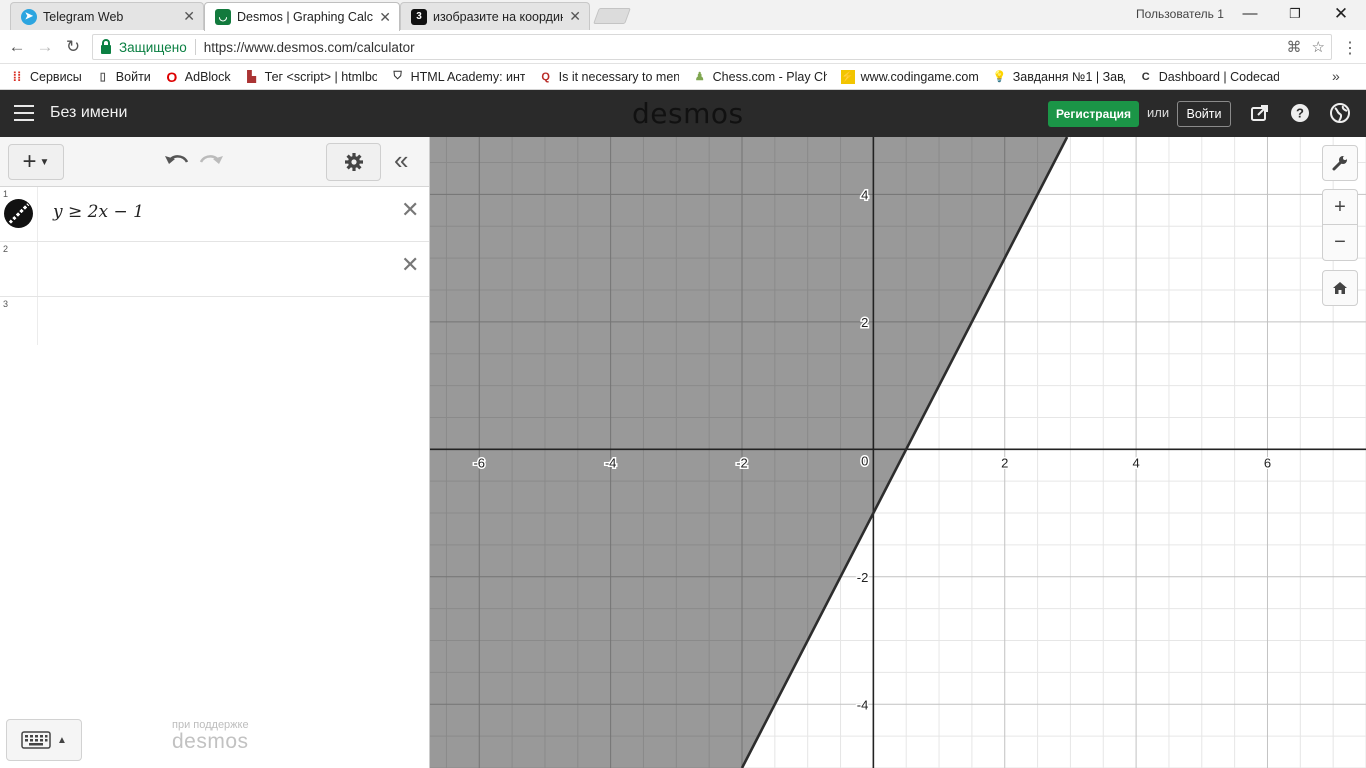  I want to click on help-icon: ?, so click(1300, 113).